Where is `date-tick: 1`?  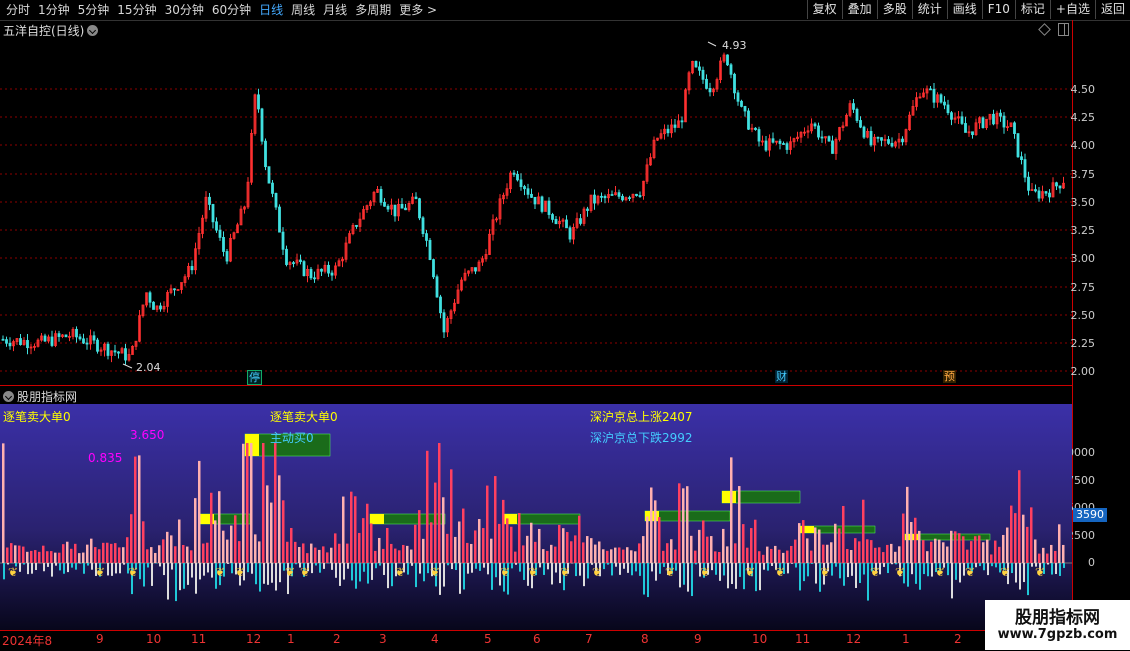 date-tick: 1 is located at coordinates (291, 639).